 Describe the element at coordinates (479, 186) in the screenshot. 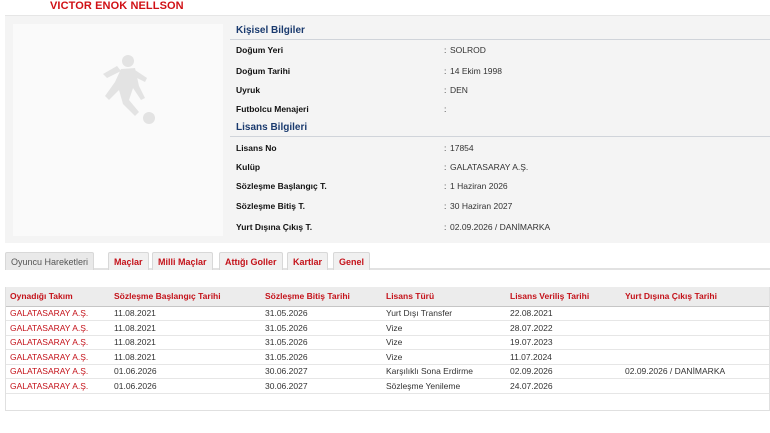

I see `contract-start-value: 1 Haziran 2026` at that location.